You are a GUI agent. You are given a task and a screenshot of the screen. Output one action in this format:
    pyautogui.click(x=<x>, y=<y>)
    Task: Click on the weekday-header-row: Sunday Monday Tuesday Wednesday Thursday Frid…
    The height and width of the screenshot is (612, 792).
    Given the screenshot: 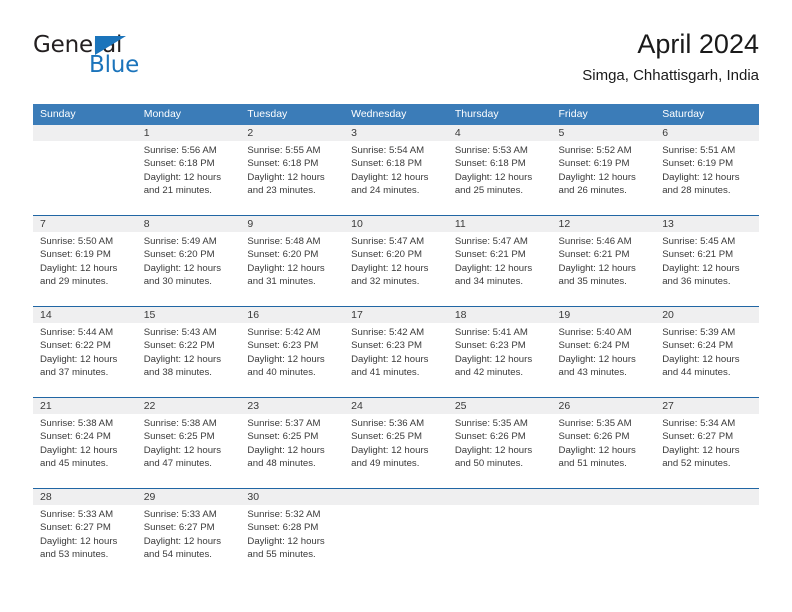 What is the action you would take?
    pyautogui.click(x=396, y=114)
    